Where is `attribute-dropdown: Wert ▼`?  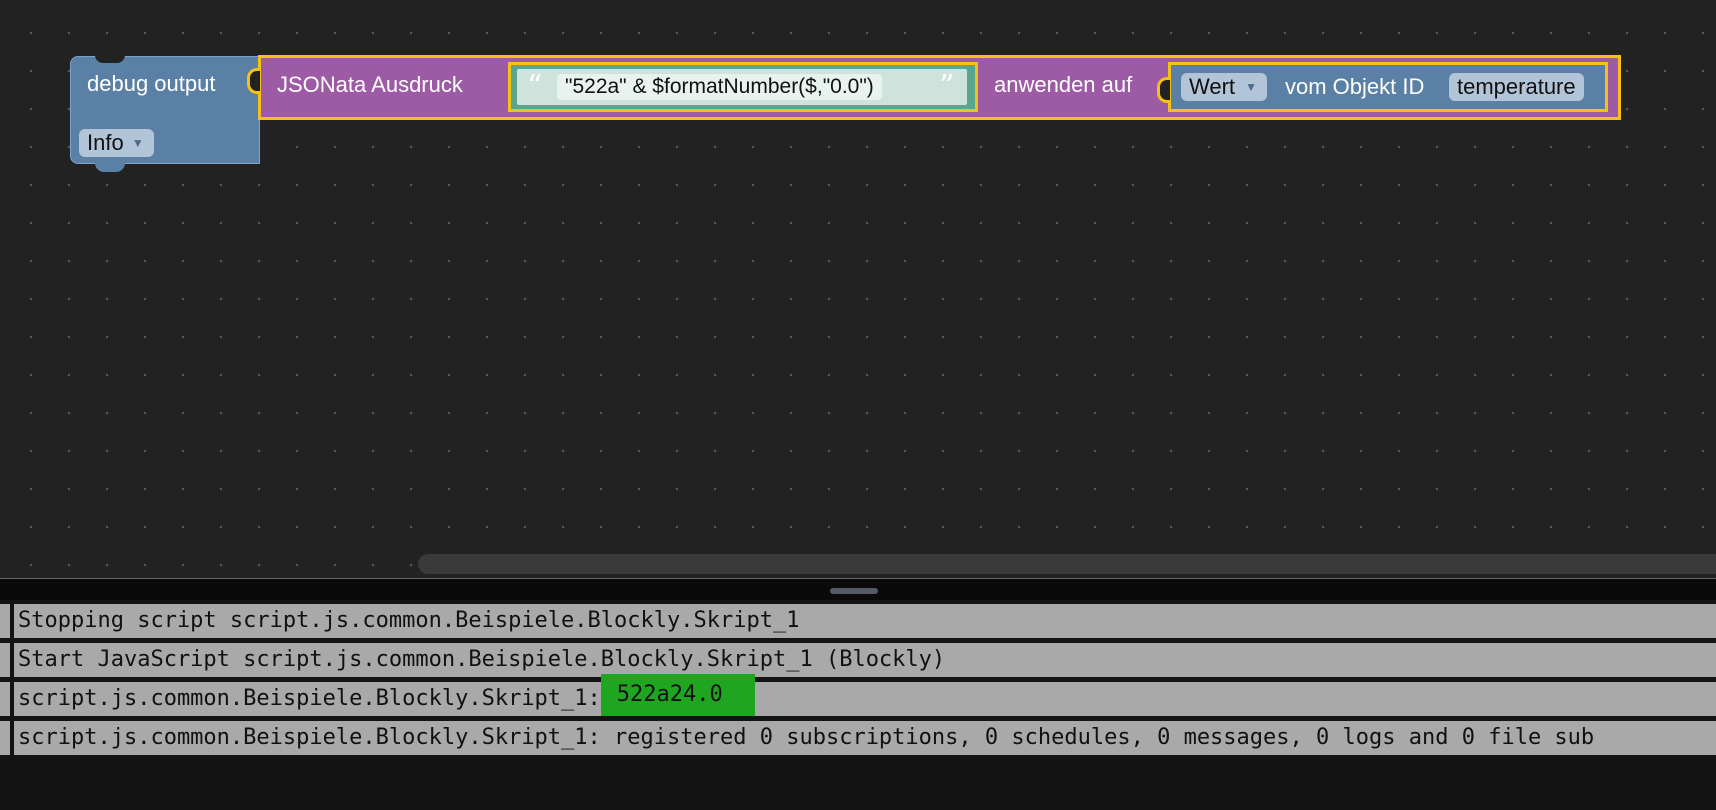
attribute-dropdown: Wert ▼ is located at coordinates (1224, 87).